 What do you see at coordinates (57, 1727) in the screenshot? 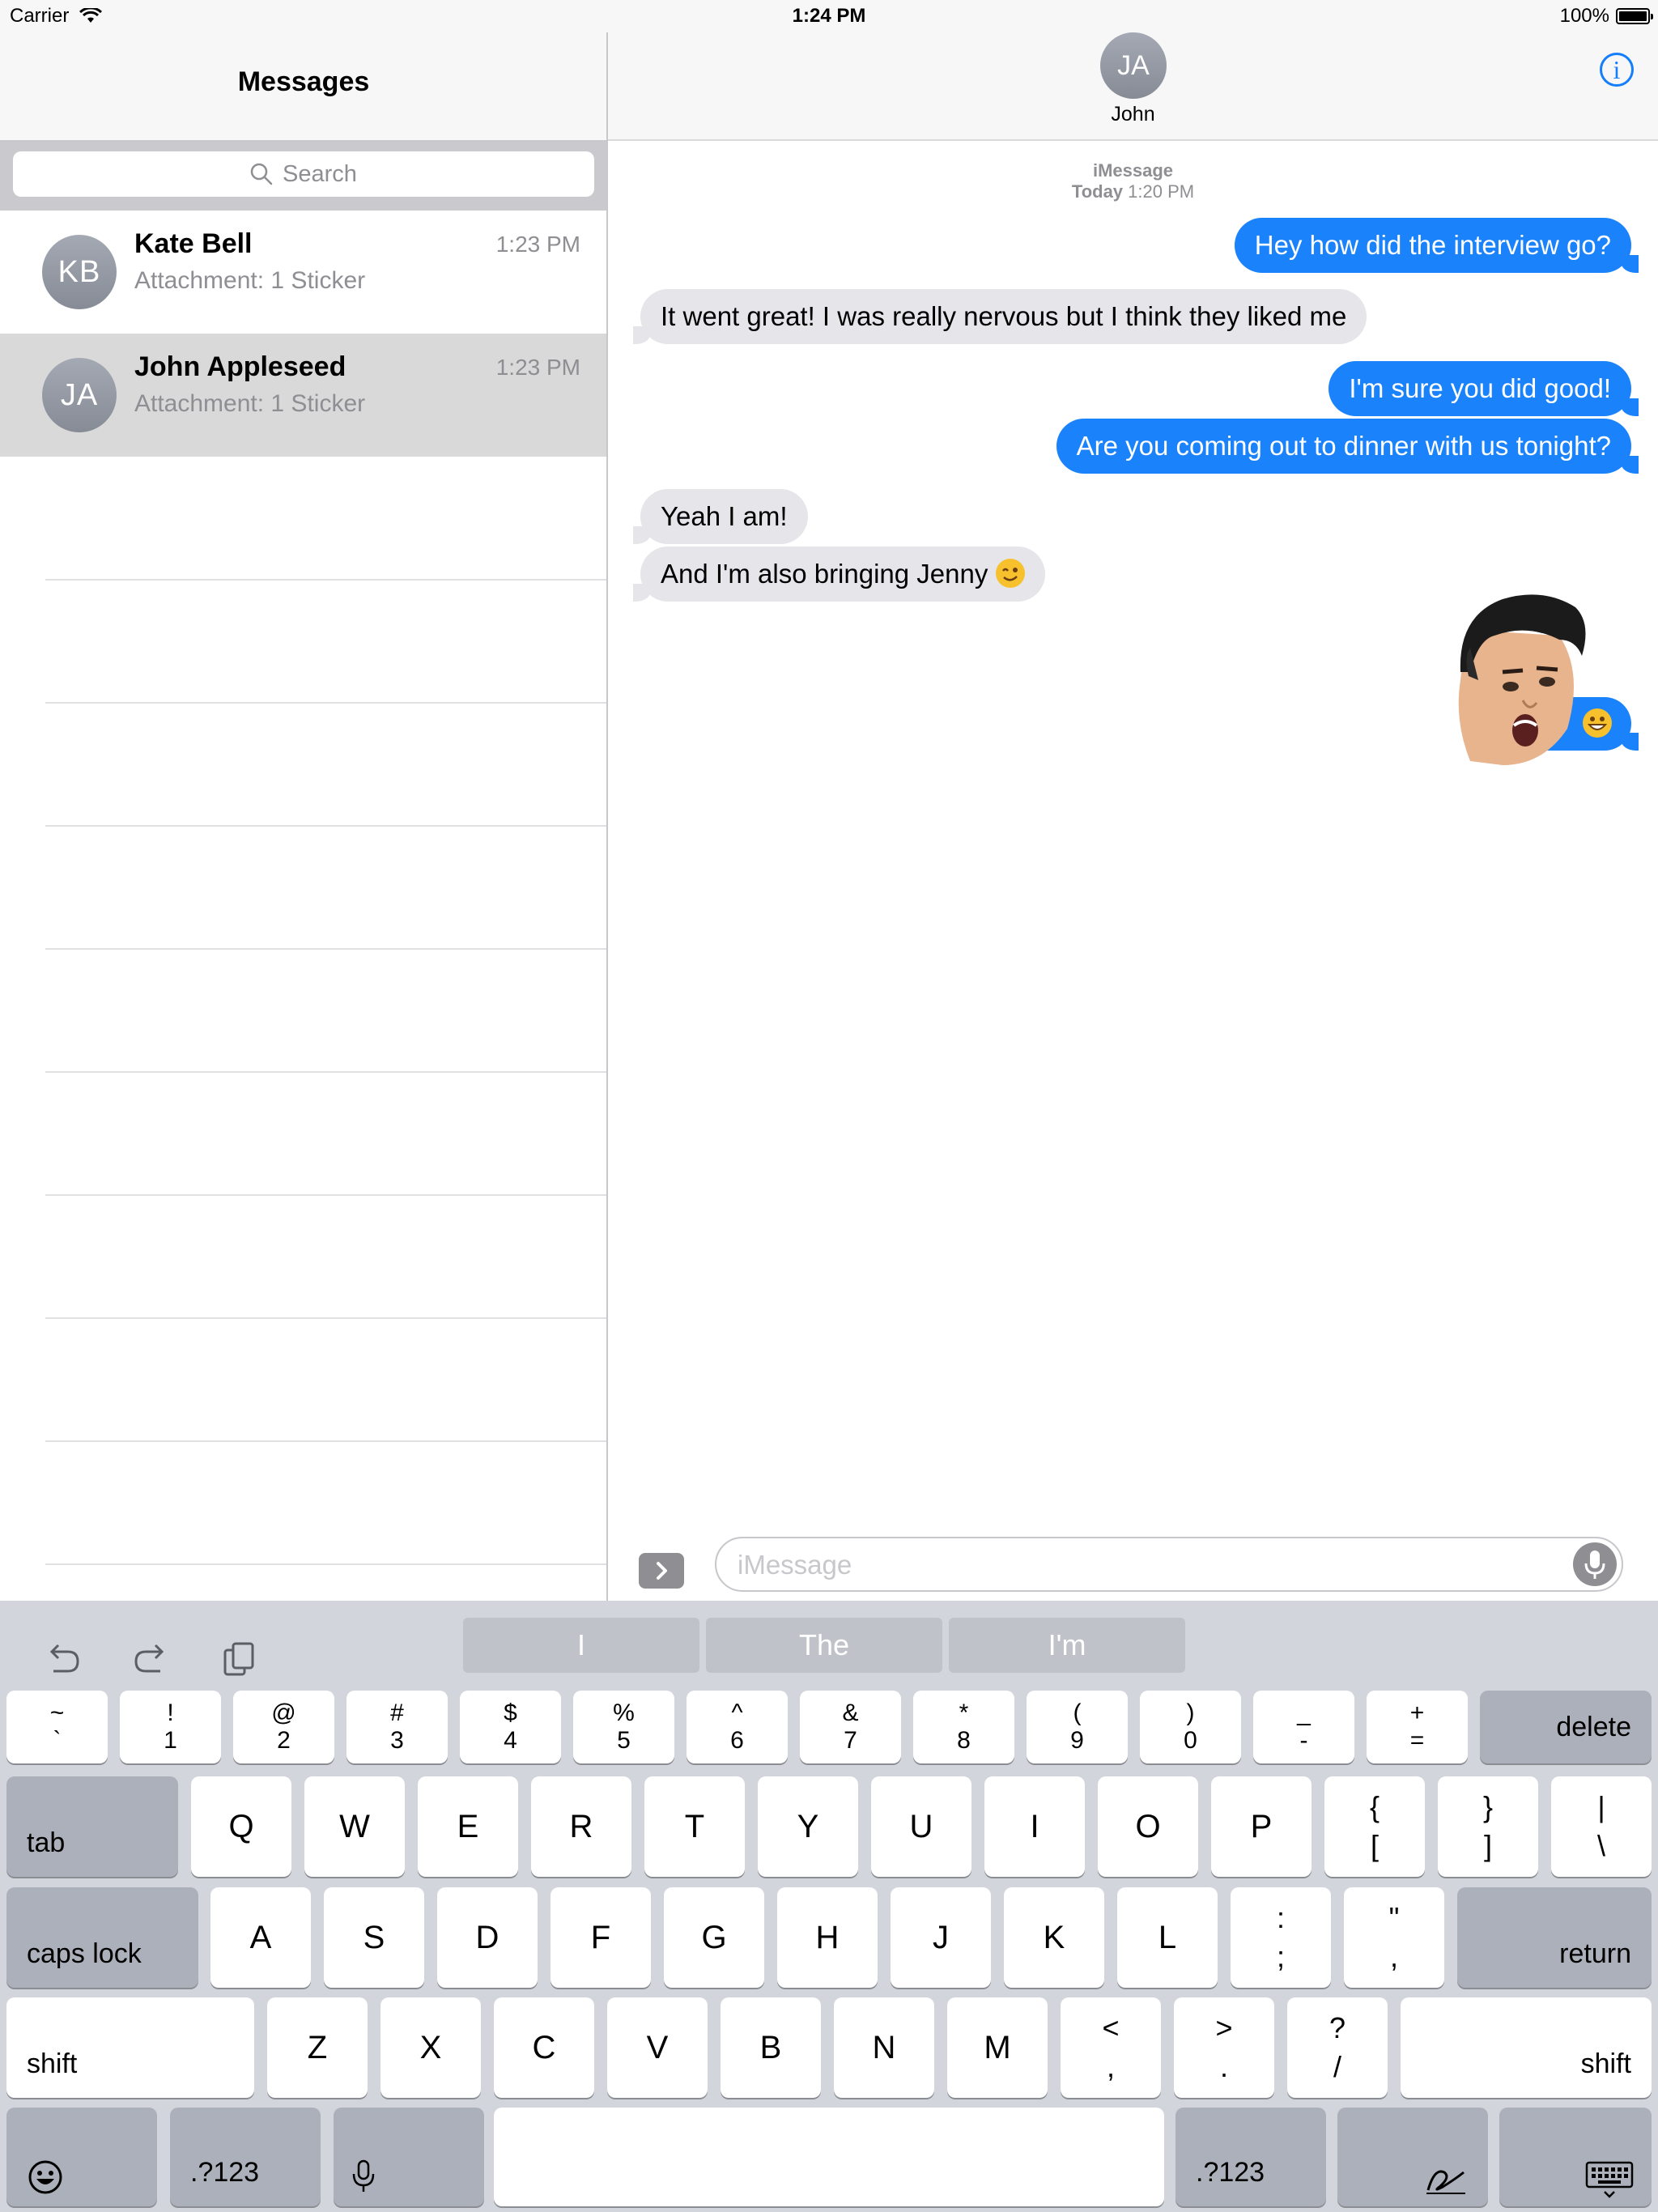
I see `key-backtick: ~ `` at bounding box center [57, 1727].